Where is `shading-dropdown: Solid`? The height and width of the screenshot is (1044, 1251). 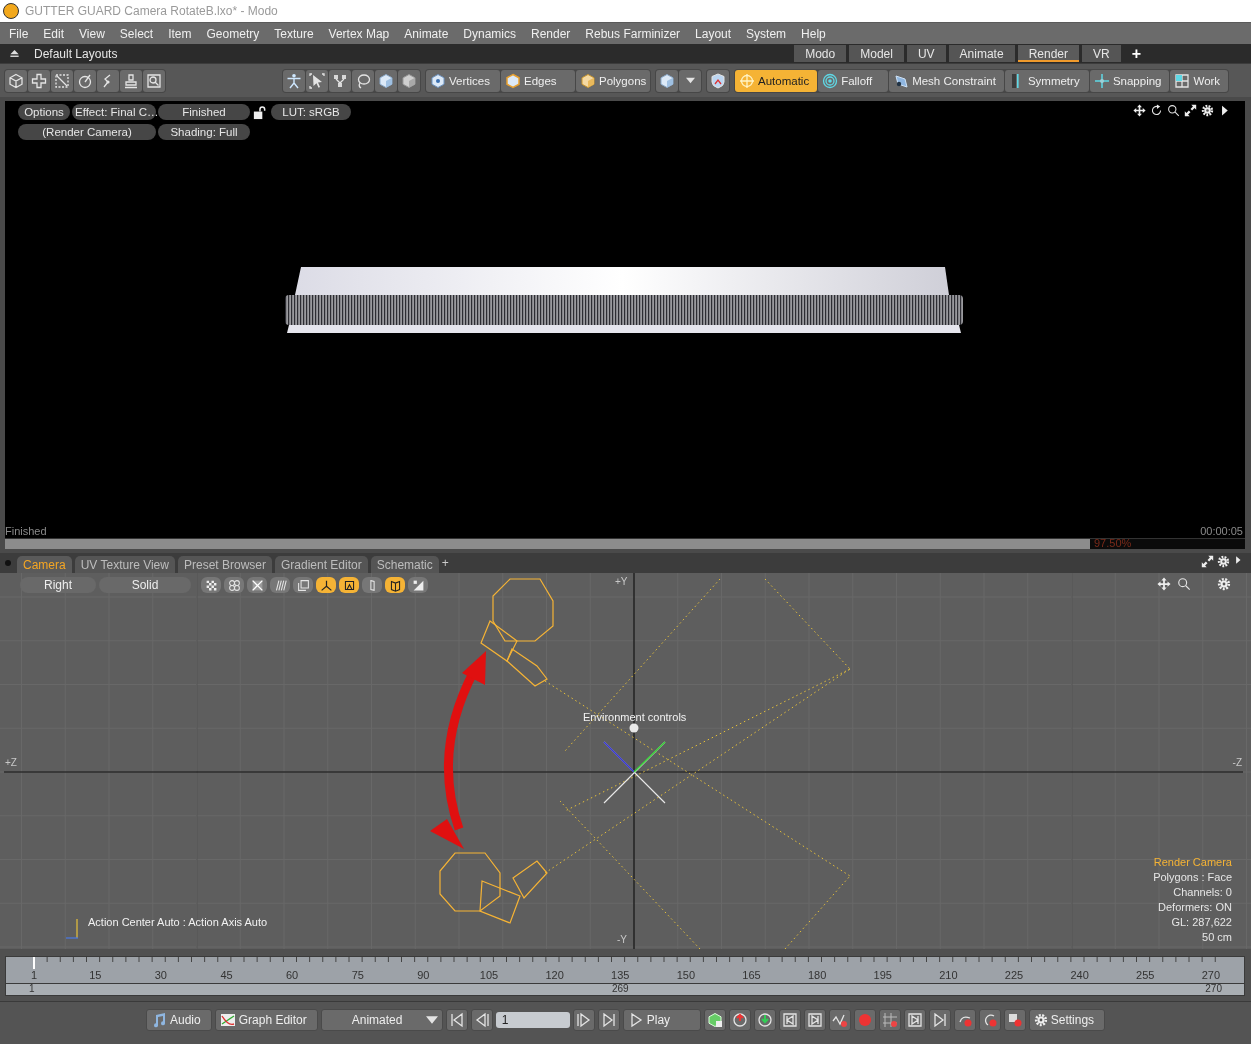 shading-dropdown: Solid is located at coordinates (145, 585).